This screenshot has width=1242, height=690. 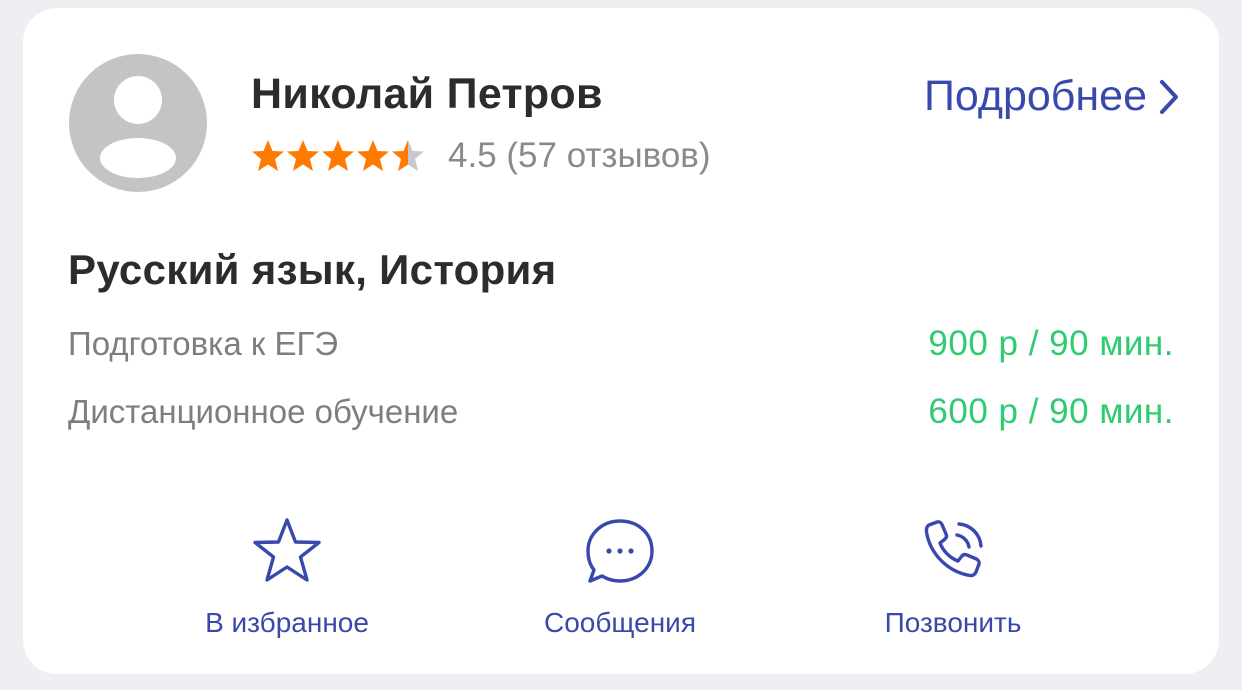 I want to click on call-button-label: Позвонить, so click(x=953, y=622).